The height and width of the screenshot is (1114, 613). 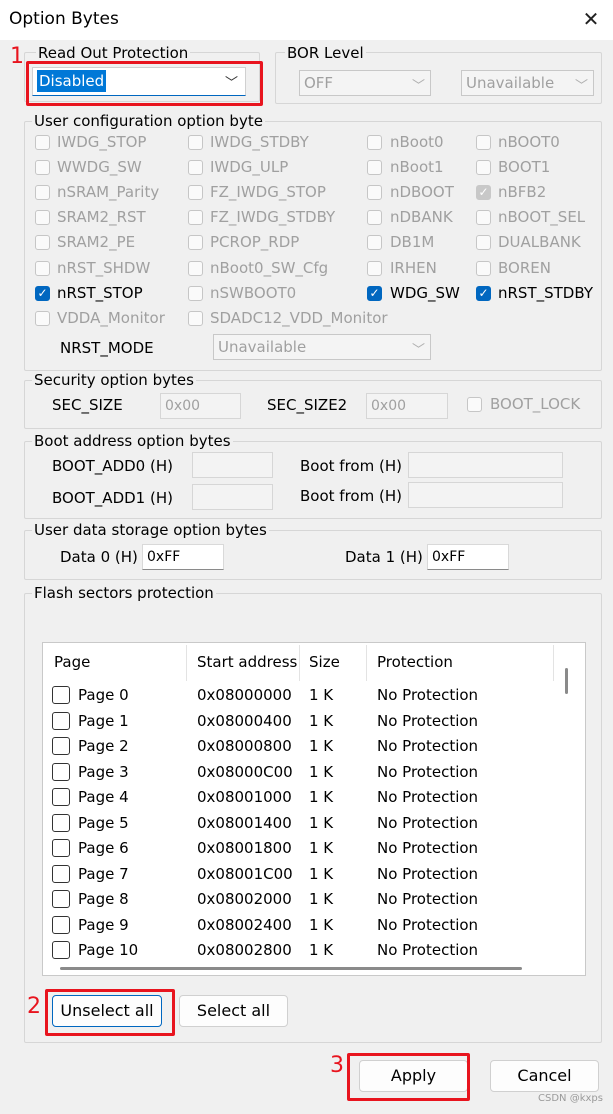 I want to click on checkbox-iwdg-stop, so click(x=42, y=142).